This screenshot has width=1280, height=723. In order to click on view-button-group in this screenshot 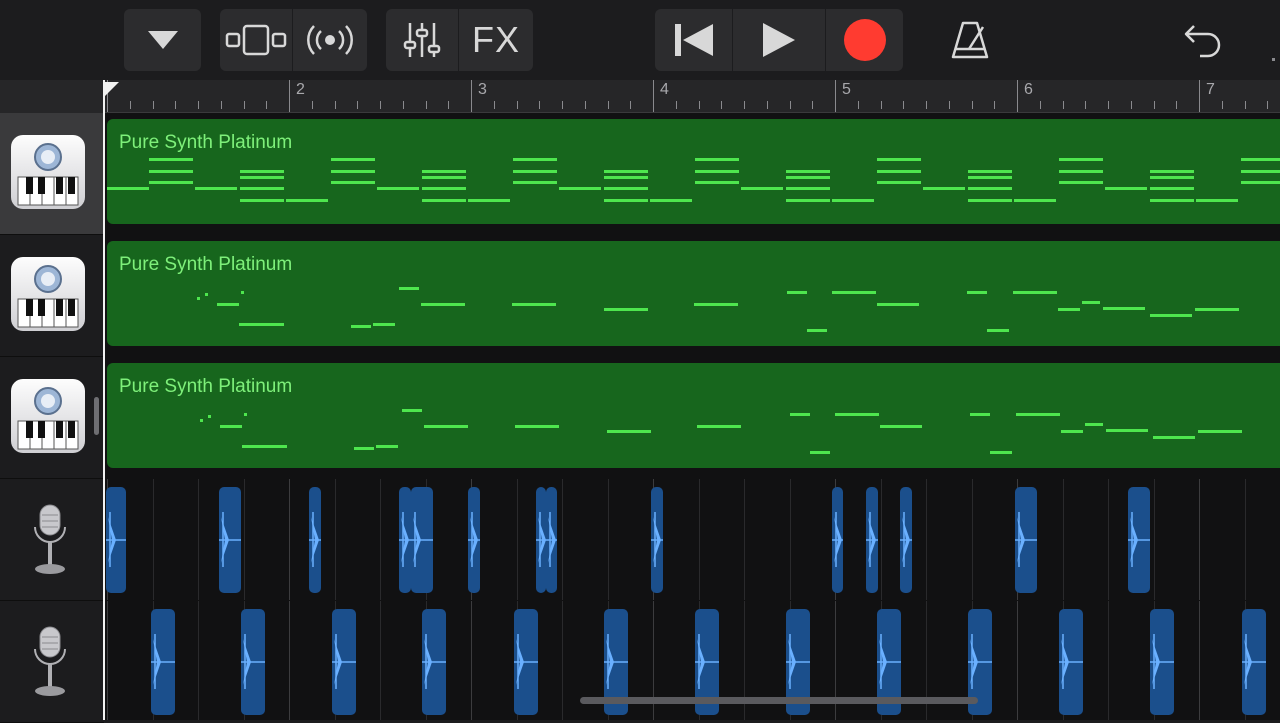, I will do `click(293, 40)`.